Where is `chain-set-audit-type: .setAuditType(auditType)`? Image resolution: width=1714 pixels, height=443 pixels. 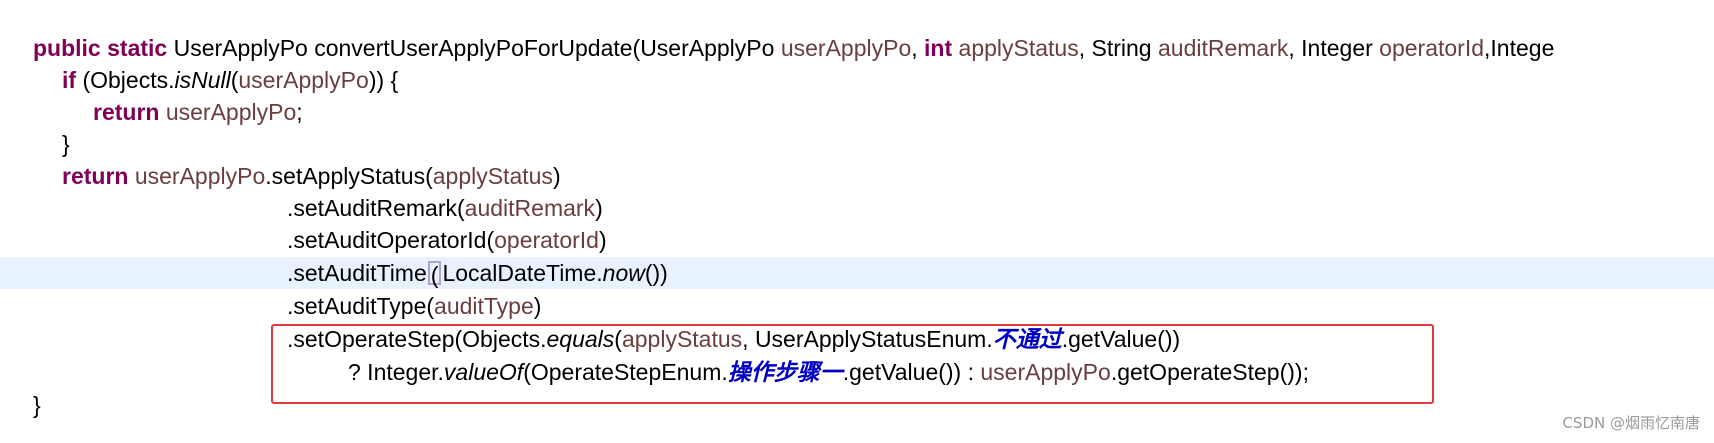 chain-set-audit-type: .setAuditType(auditType) is located at coordinates (414, 306).